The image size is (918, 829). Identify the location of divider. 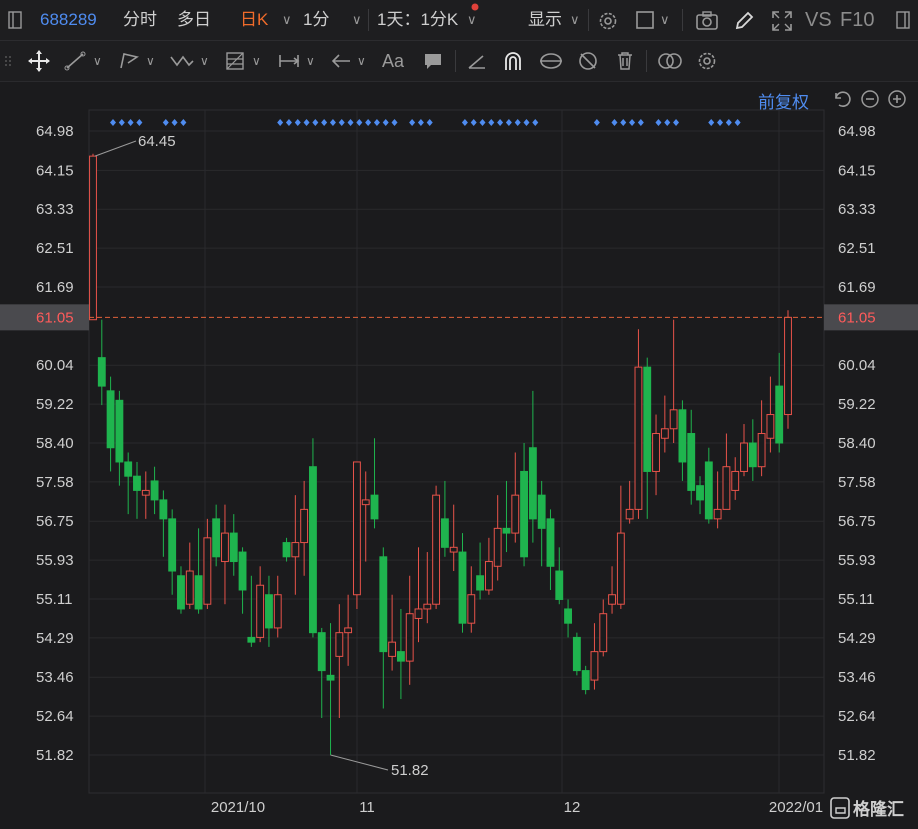
(368, 20).